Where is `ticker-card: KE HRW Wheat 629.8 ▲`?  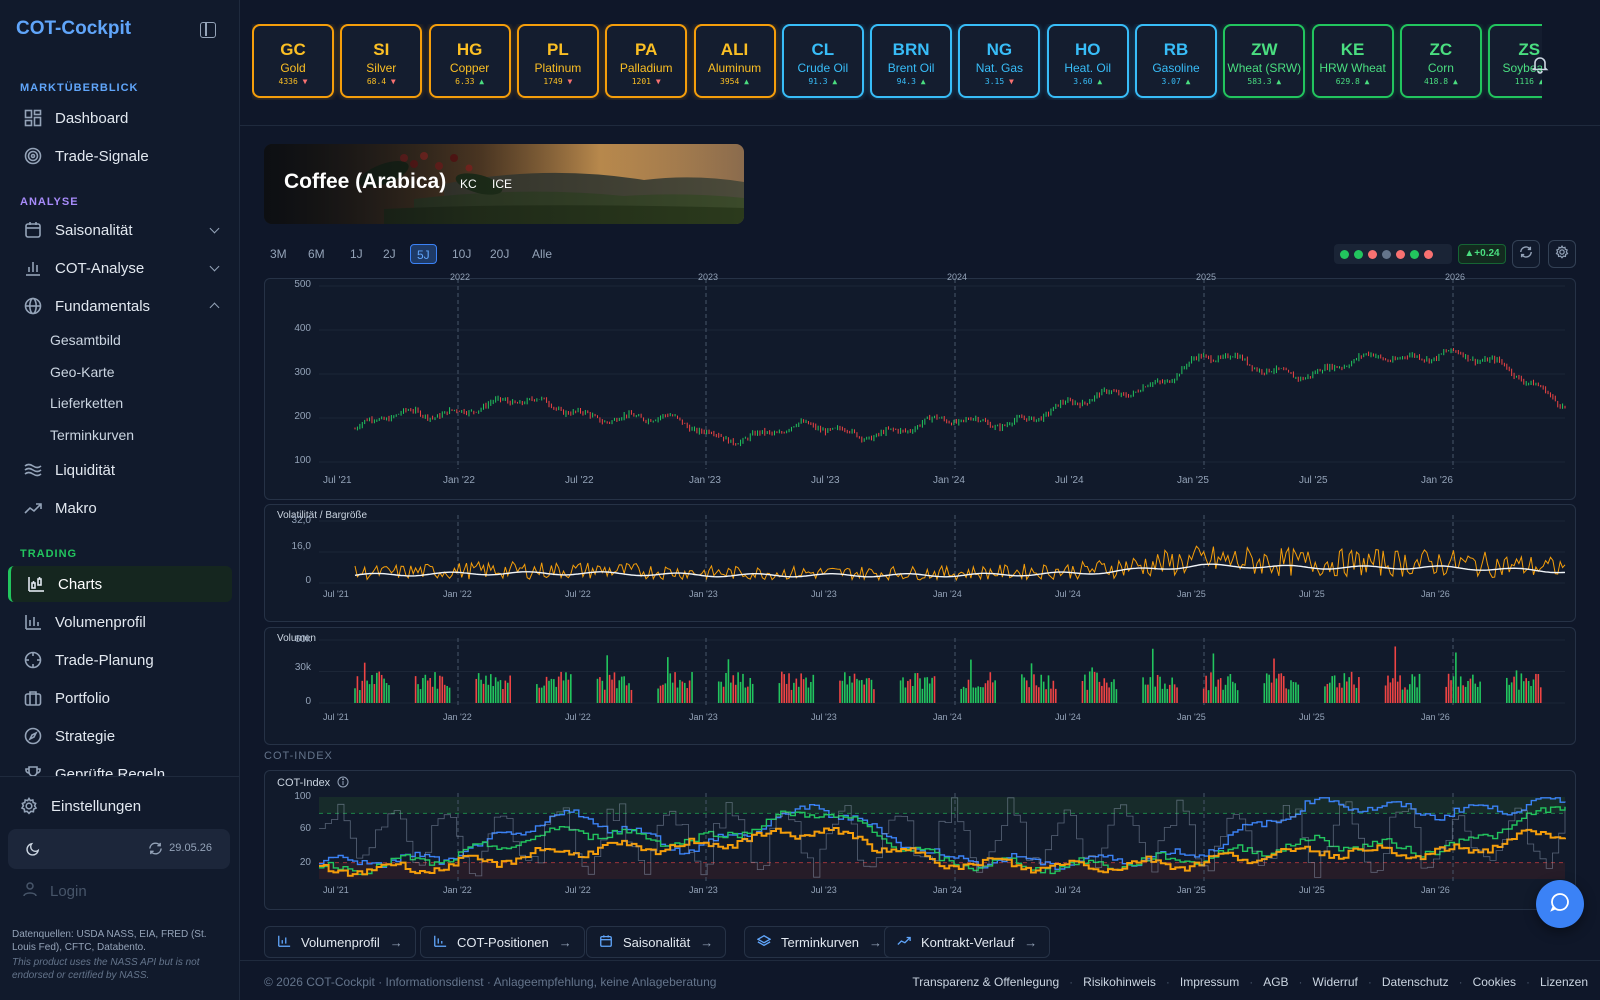
ticker-card: KE HRW Wheat 629.8 ▲ is located at coordinates (1352, 61).